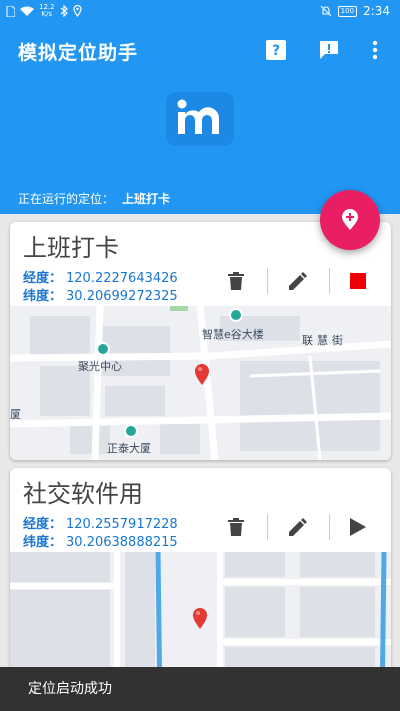  I want to click on longitude-value: 120.2557917228, so click(122, 524).